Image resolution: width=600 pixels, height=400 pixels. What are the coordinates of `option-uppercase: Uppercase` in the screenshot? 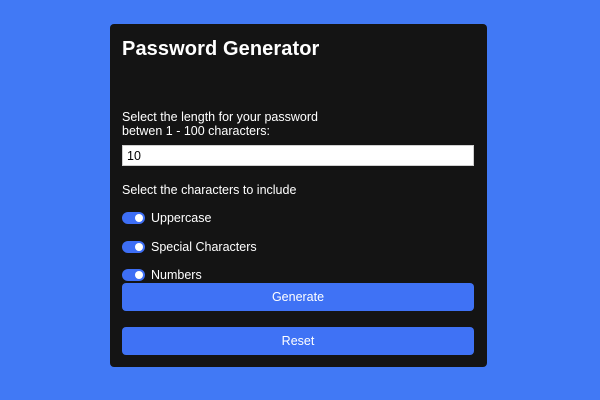 It's located at (166, 218).